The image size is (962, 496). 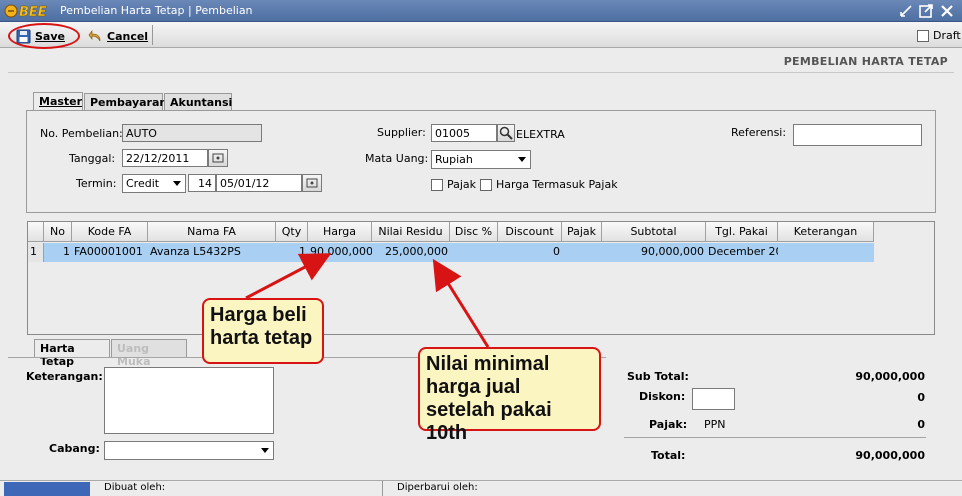 What do you see at coordinates (890, 376) in the screenshot?
I see `sub-total-value: 90,000,000` at bounding box center [890, 376].